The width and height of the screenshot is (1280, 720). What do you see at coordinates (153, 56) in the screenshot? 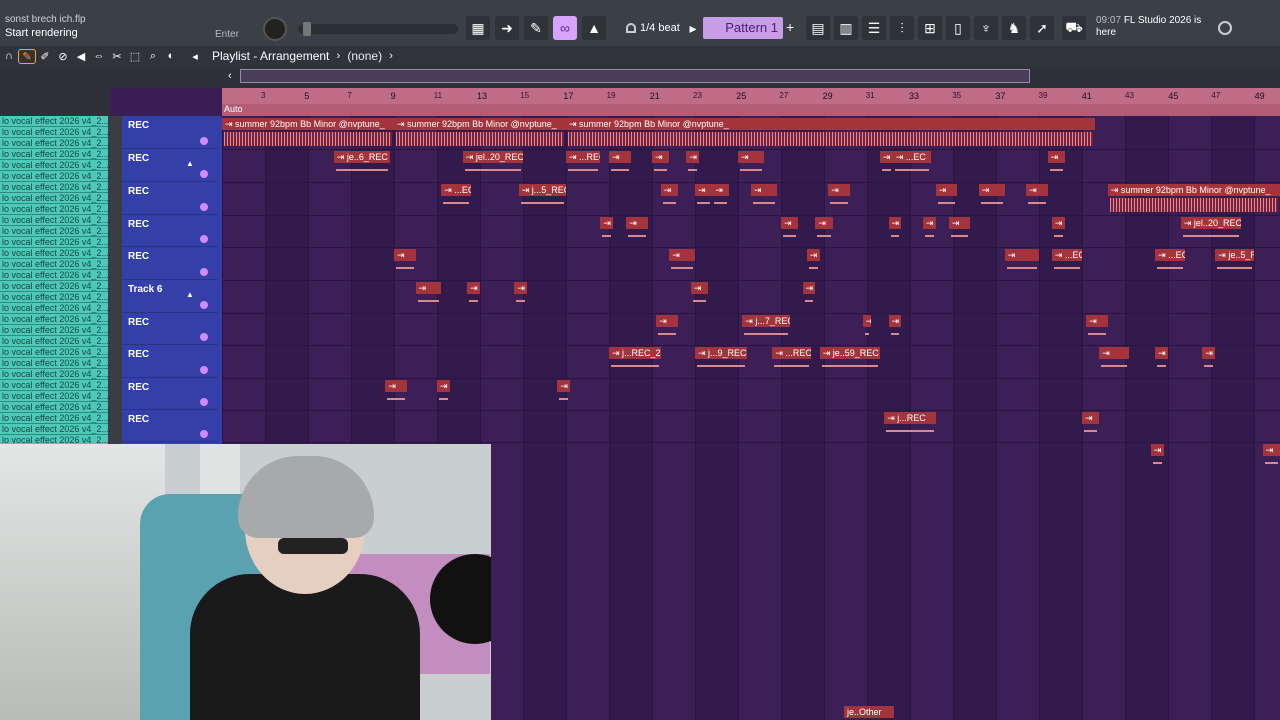
I see `zoom-tool-icon: ⌕` at bounding box center [153, 56].